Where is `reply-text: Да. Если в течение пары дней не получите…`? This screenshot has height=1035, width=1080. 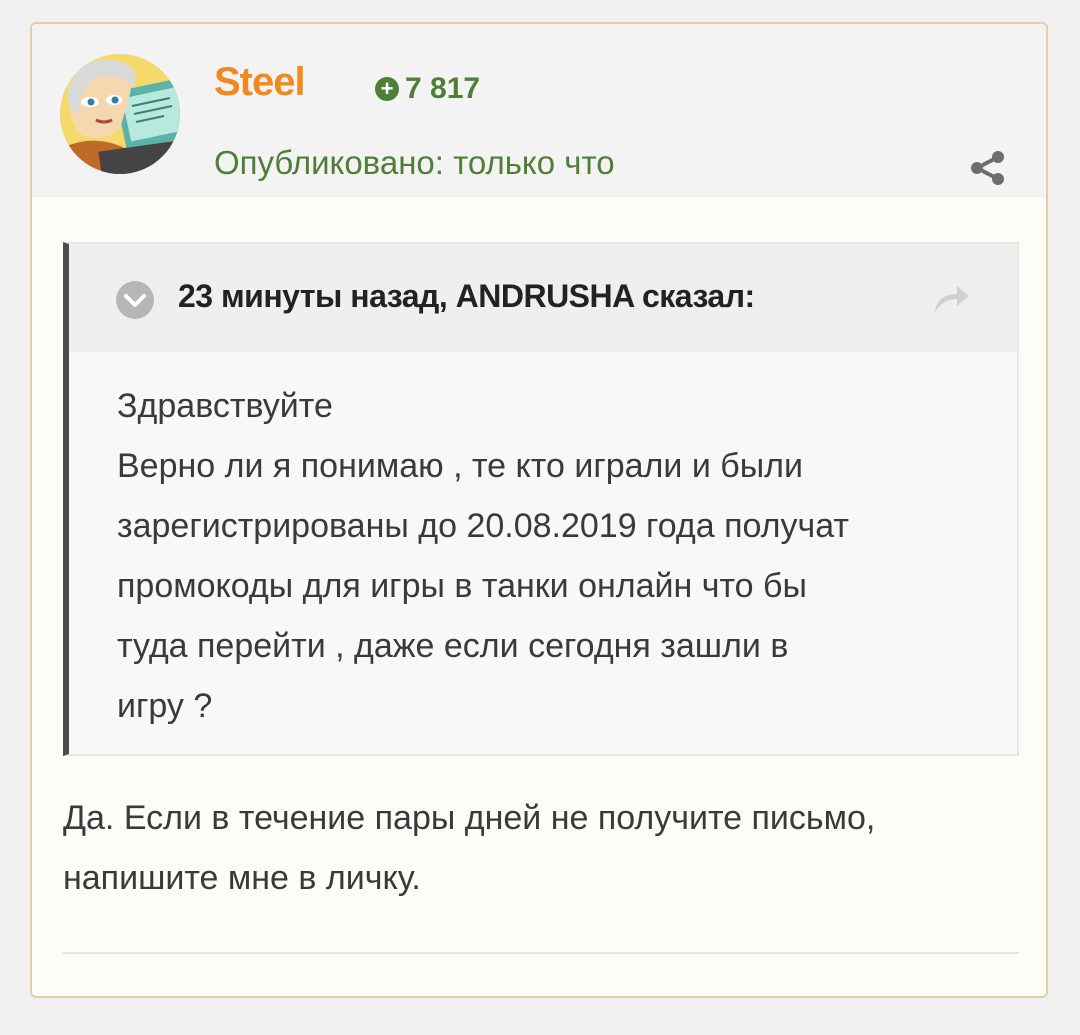 reply-text: Да. Если в течение пары дней не получите… is located at coordinates (543, 848).